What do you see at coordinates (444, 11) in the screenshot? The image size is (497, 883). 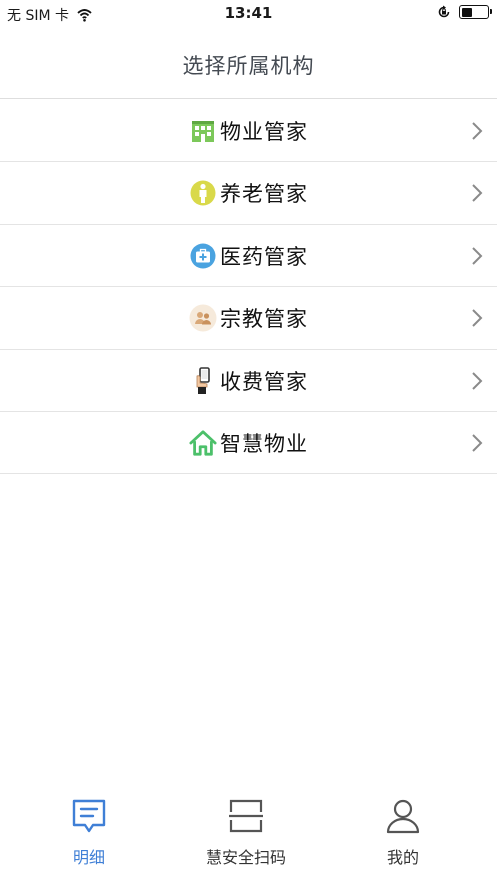 I see `rotation-lock-icon` at bounding box center [444, 11].